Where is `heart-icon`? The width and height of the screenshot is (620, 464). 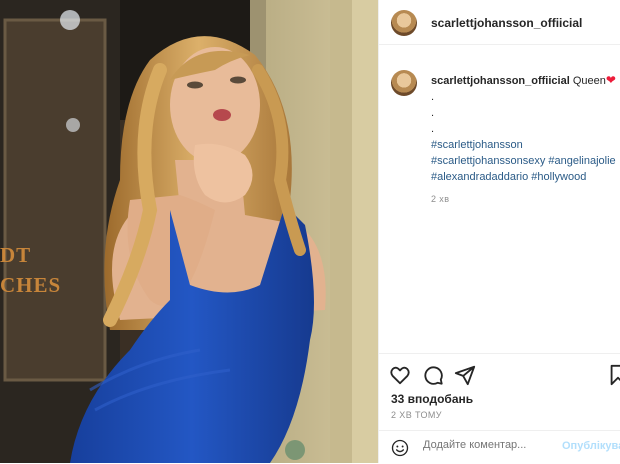 heart-icon is located at coordinates (400, 375).